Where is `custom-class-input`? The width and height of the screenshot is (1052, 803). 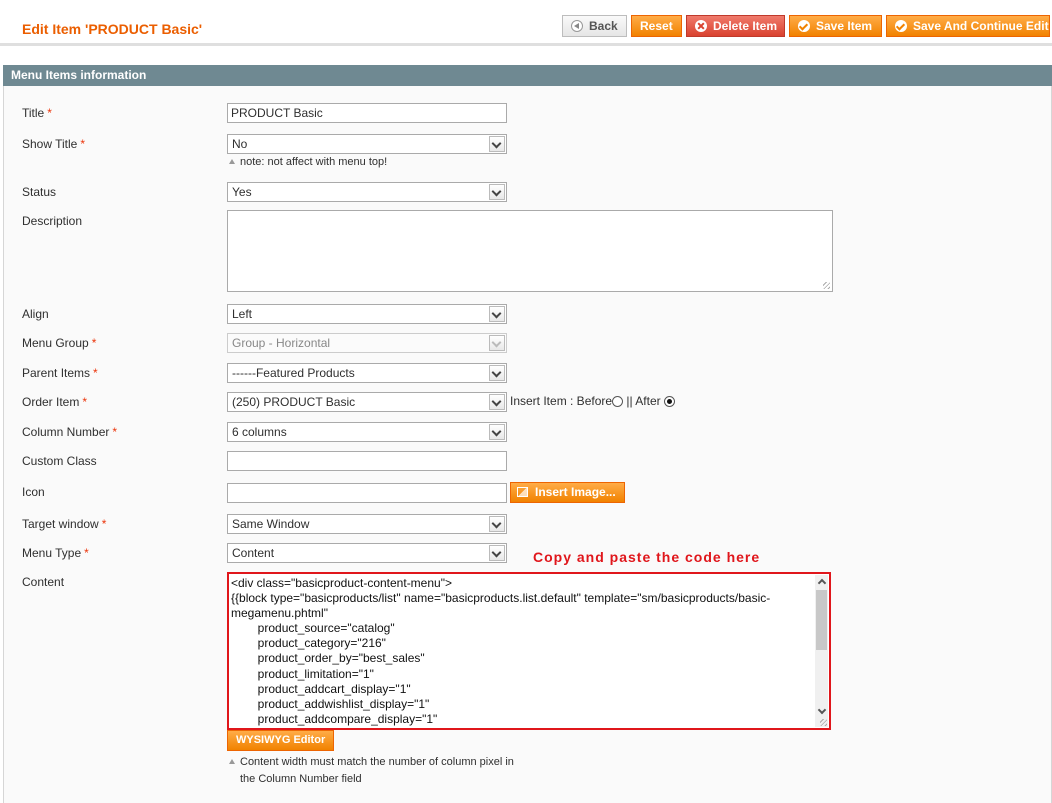
custom-class-input is located at coordinates (367, 461).